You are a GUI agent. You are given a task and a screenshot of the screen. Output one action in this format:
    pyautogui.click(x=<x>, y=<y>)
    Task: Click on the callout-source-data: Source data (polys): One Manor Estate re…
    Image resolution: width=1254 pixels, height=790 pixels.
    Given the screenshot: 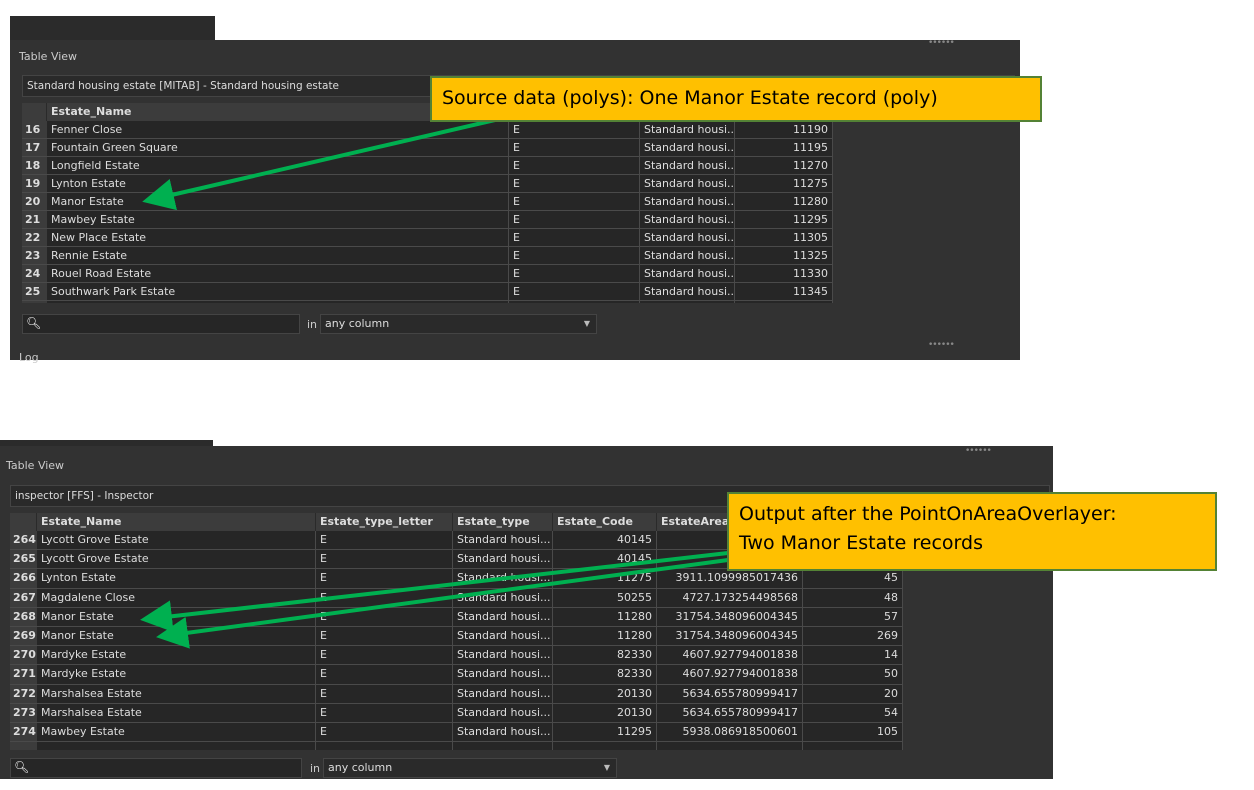 What is the action you would take?
    pyautogui.click(x=736, y=99)
    